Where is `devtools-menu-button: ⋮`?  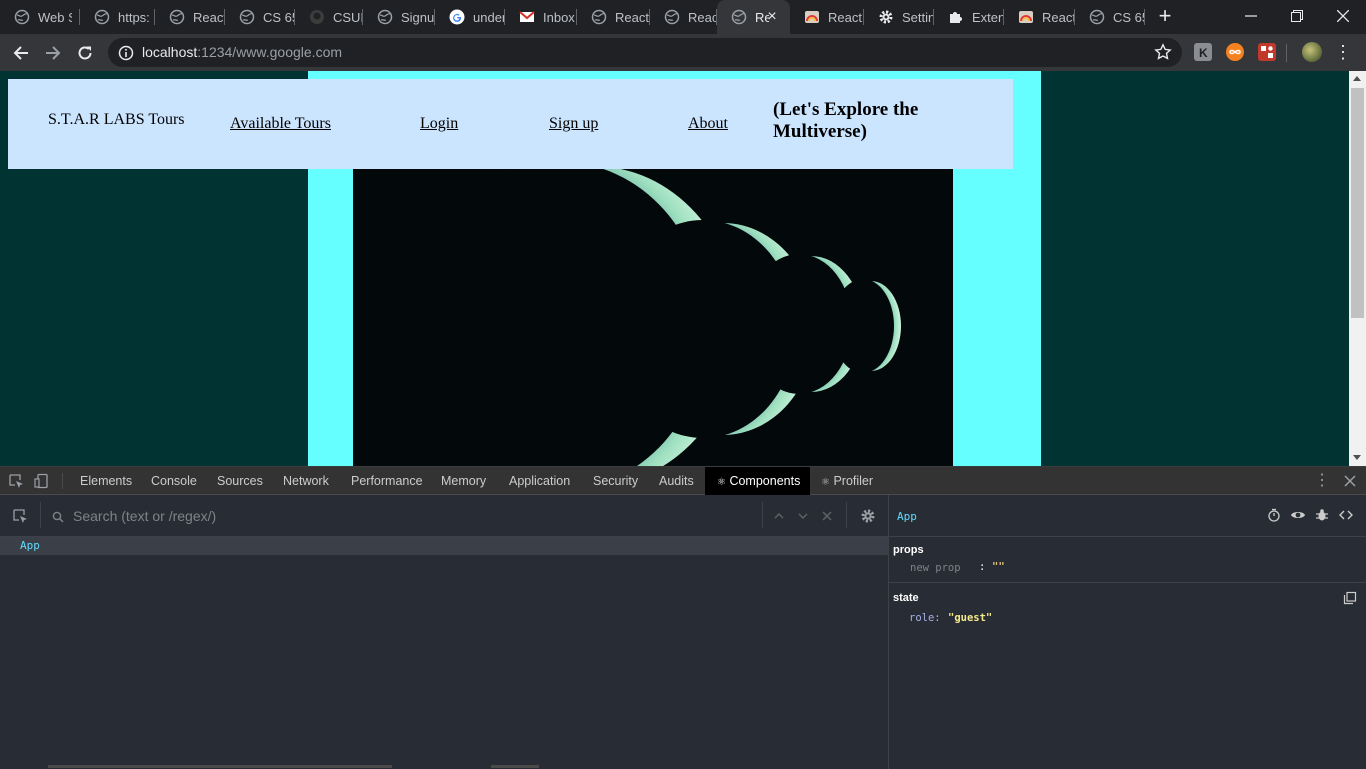
devtools-menu-button: ⋮ is located at coordinates (1322, 481).